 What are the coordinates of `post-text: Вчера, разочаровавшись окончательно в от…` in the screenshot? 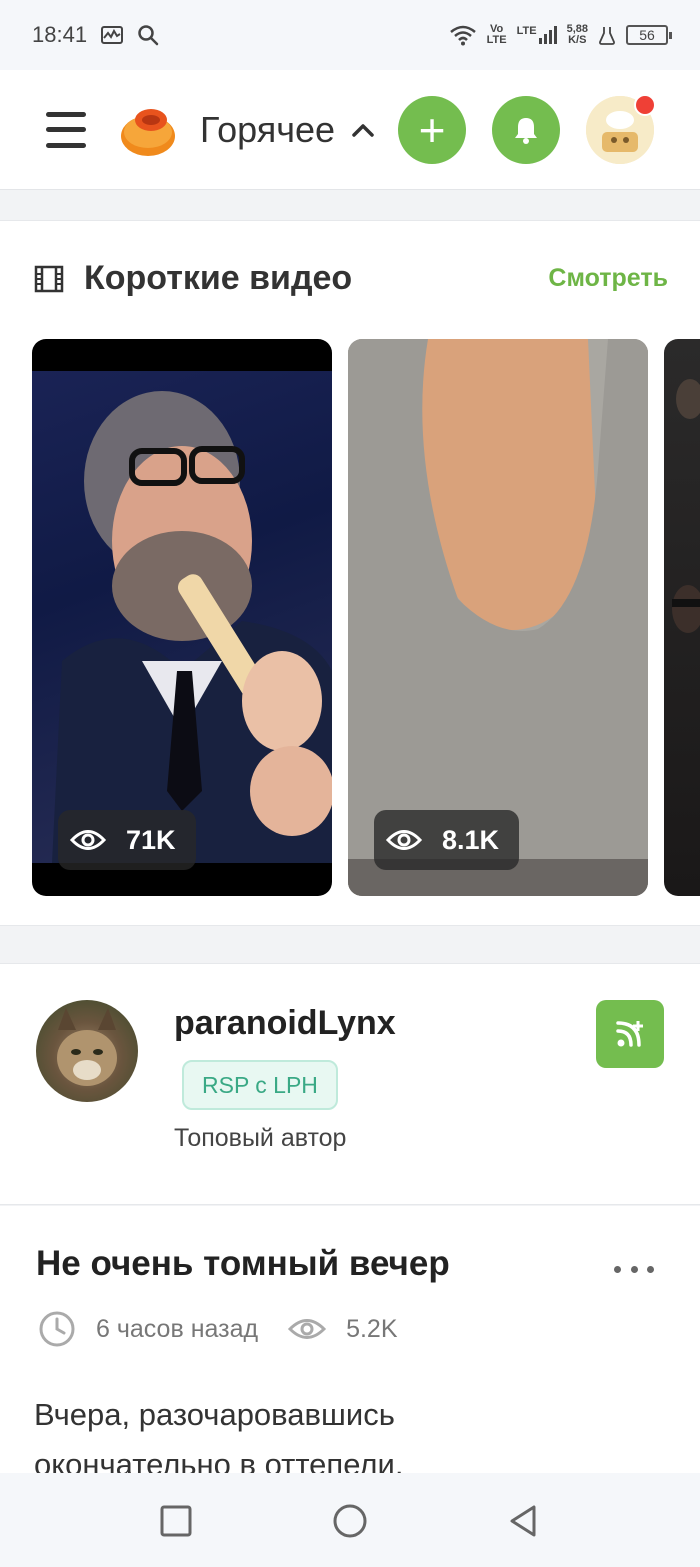 It's located at (219, 1435).